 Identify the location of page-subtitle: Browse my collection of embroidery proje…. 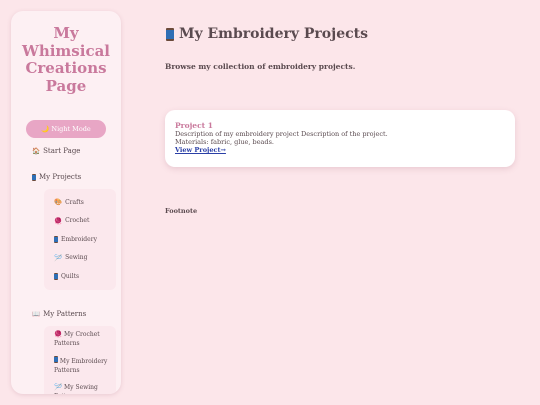
(260, 66).